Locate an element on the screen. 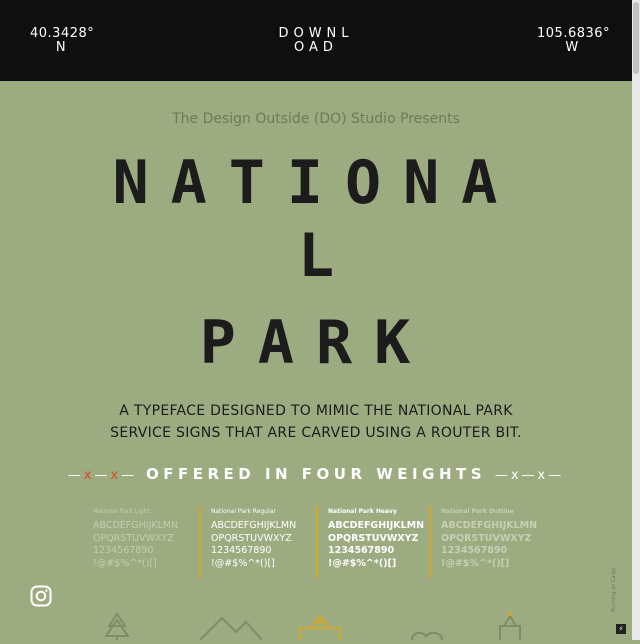 The height and width of the screenshot is (644, 640). mountains-icon is located at coordinates (231, 628).